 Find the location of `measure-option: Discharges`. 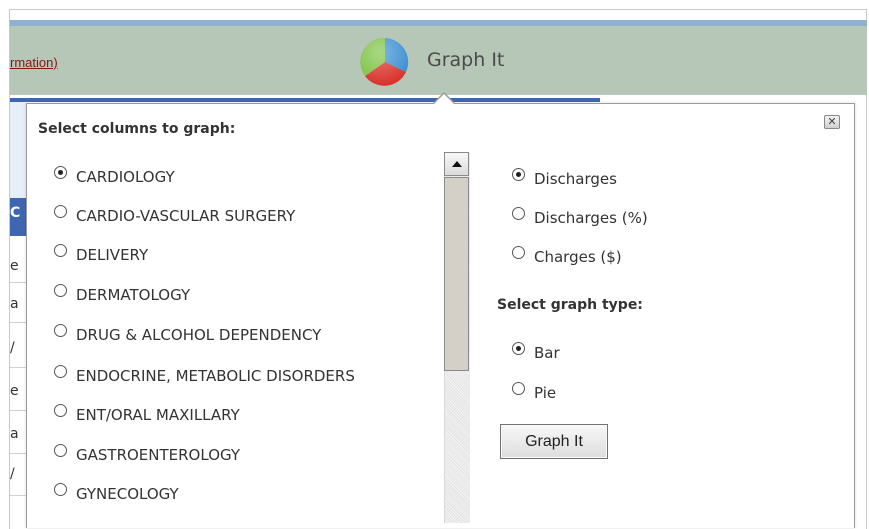

measure-option: Discharges is located at coordinates (564, 178).